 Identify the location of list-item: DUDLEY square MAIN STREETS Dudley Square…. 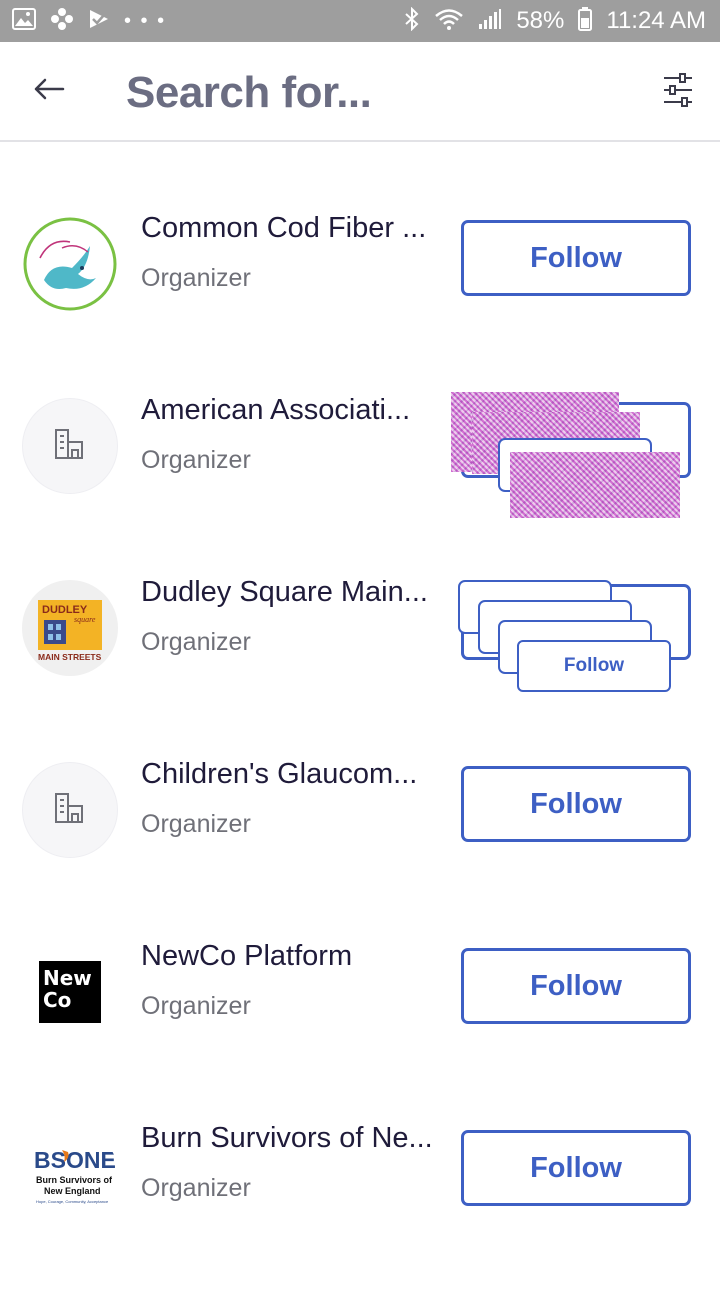
(360, 655).